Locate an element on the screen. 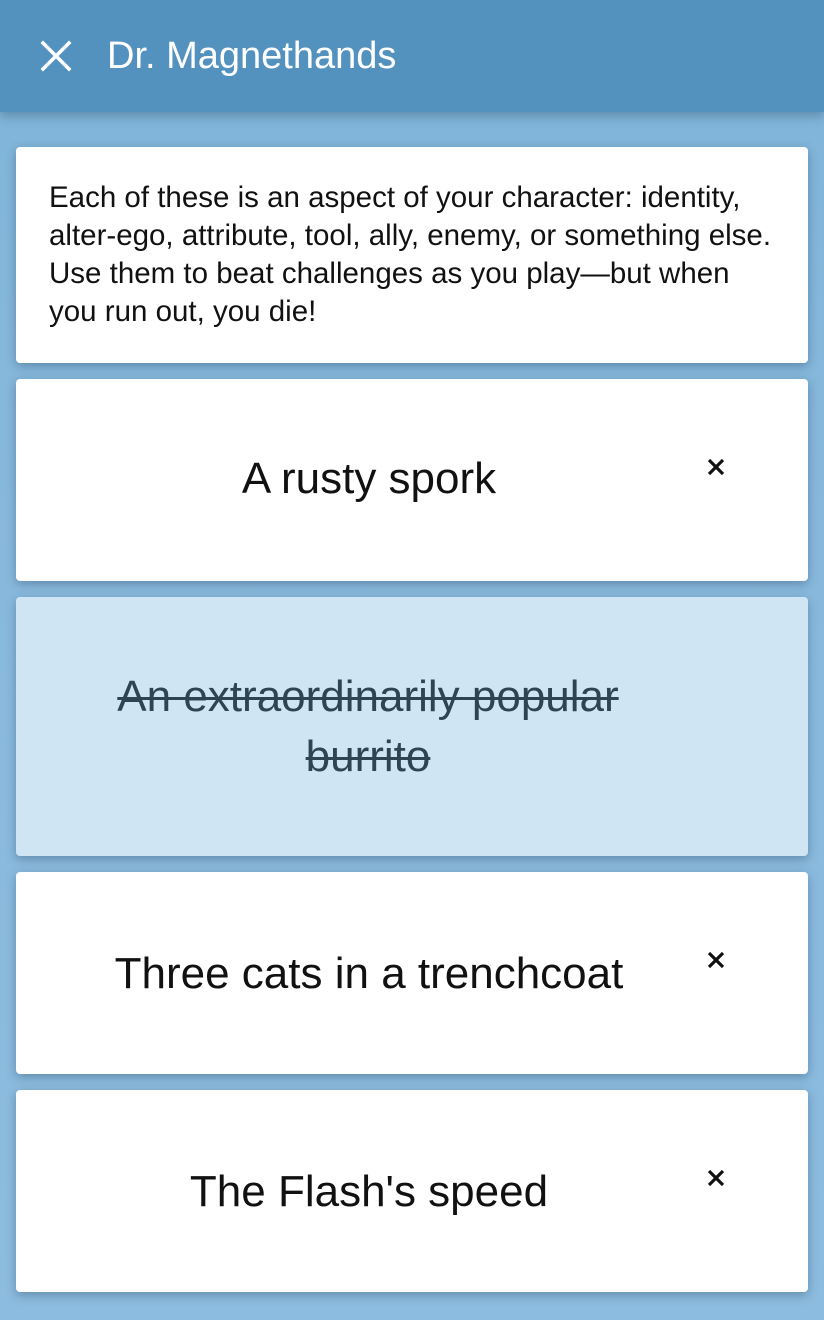 This screenshot has width=824, height=1320. aspect-label: An extraordinarily popular burrito is located at coordinates (368, 726).